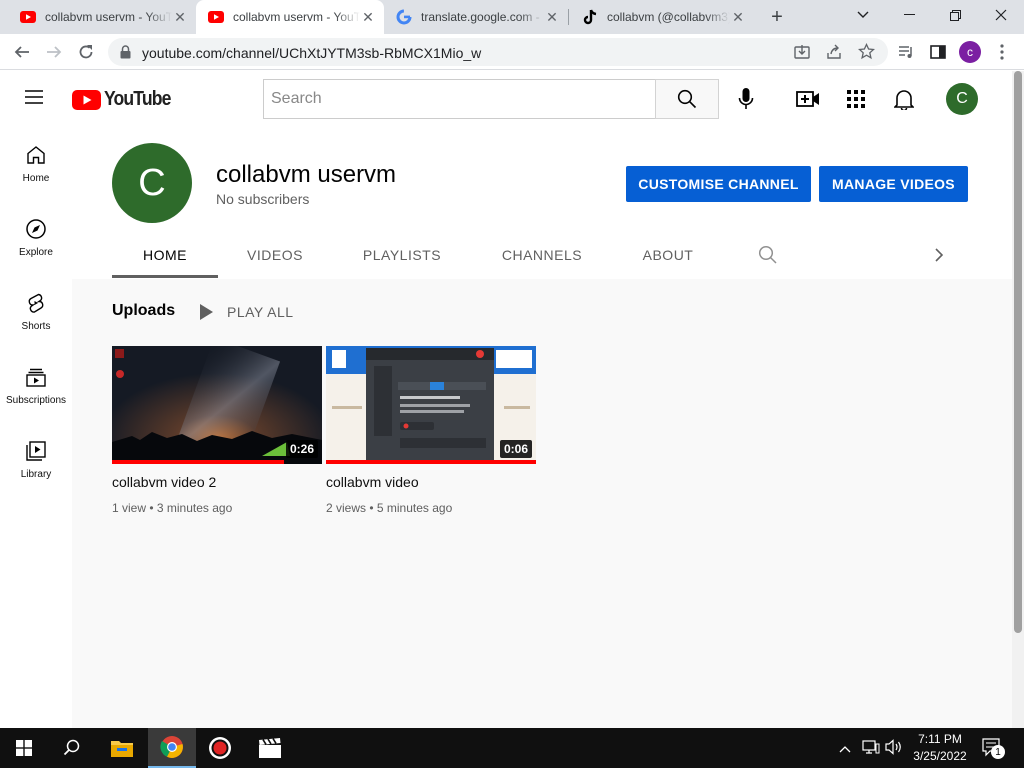  What do you see at coordinates (36, 178) in the screenshot?
I see `guide-item-label: Home` at bounding box center [36, 178].